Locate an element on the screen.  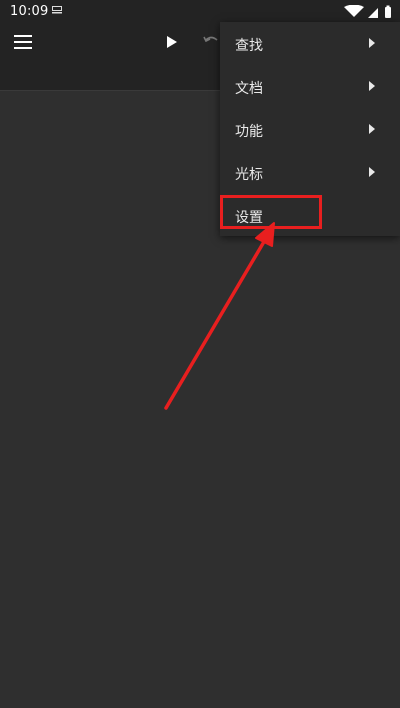
menu-item-label: 查找 is located at coordinates (249, 46).